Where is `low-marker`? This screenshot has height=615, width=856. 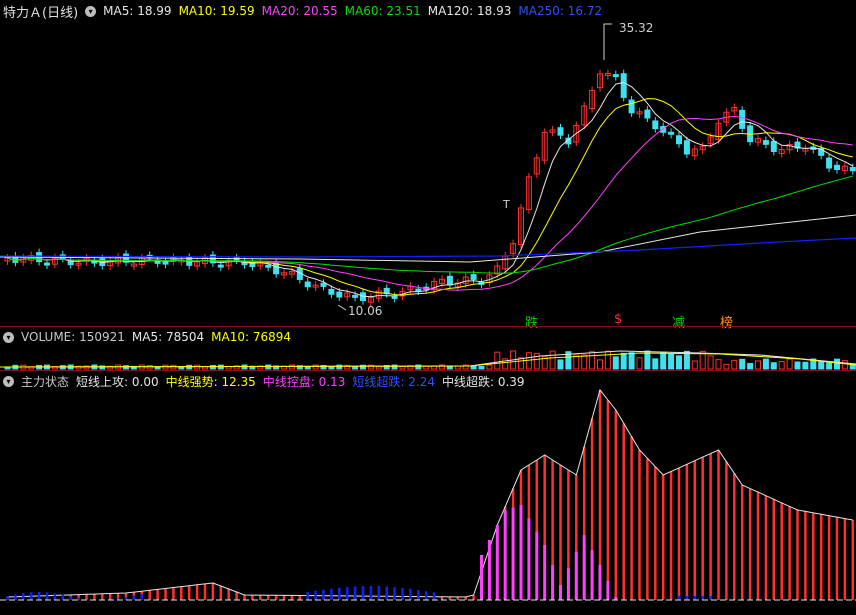 low-marker is located at coordinates (342, 307).